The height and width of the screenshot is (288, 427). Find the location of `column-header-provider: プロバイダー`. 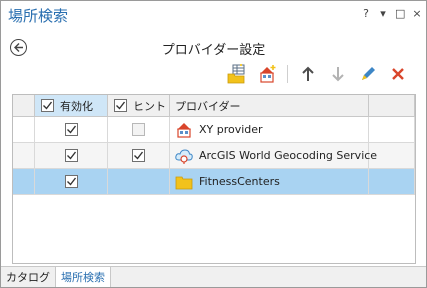

column-header-provider: プロバイダー is located at coordinates (269, 105).